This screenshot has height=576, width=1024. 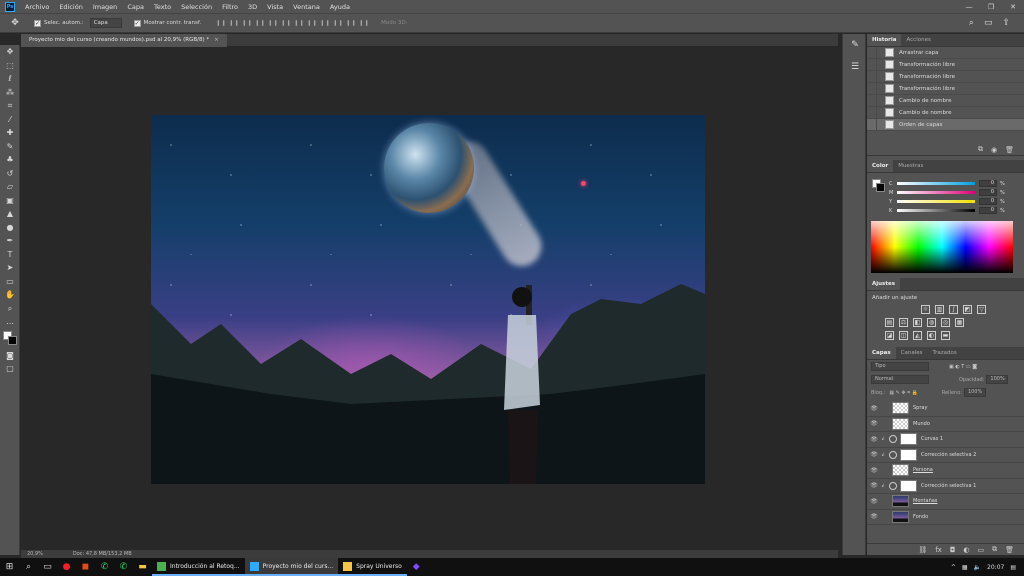 What do you see at coordinates (10, 369) in the screenshot?
I see `screen-mode-icon: ▢` at bounding box center [10, 369].